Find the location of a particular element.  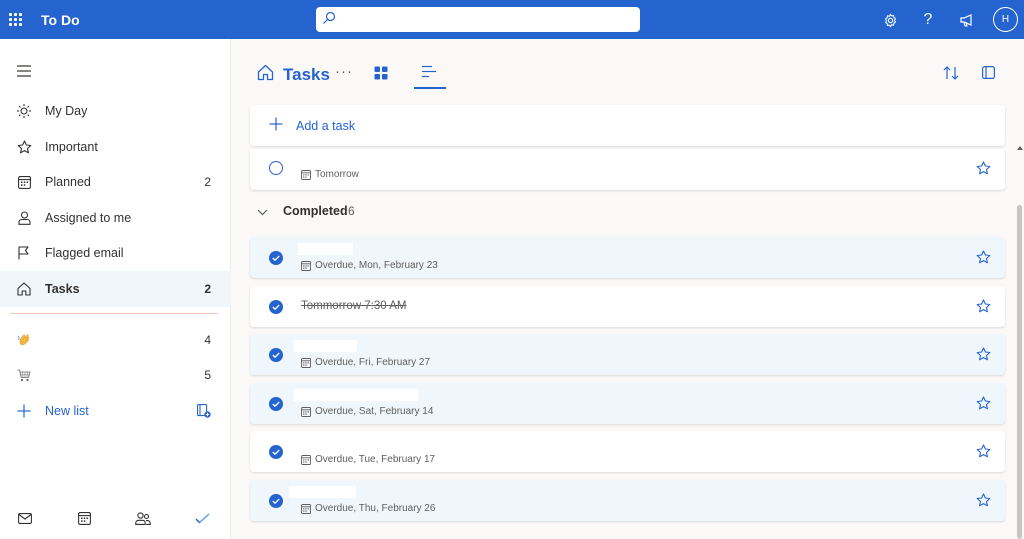

sidebar-item-label: Planned is located at coordinates (68, 182).